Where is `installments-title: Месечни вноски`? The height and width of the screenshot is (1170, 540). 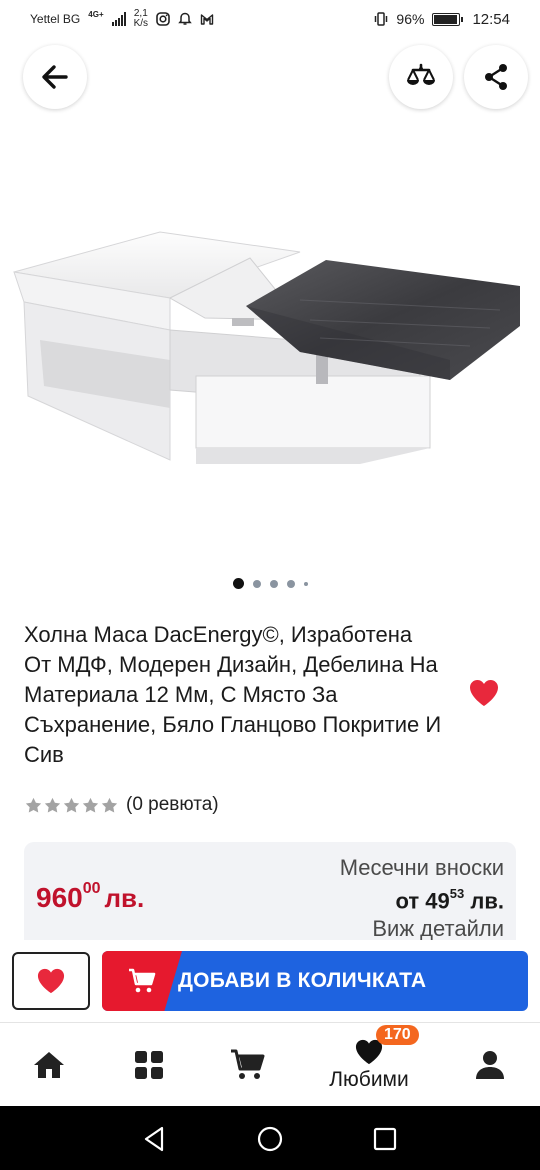
installments-title: Месечни вноски is located at coordinates (421, 867).